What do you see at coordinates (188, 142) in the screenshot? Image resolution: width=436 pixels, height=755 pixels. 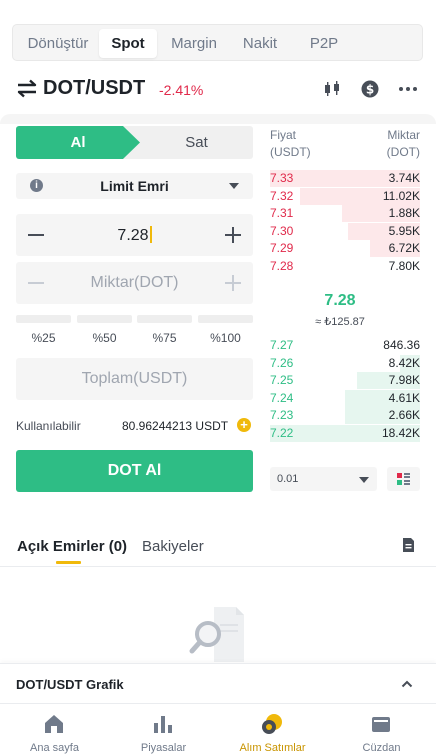 I see `sell-tab: Sat` at bounding box center [188, 142].